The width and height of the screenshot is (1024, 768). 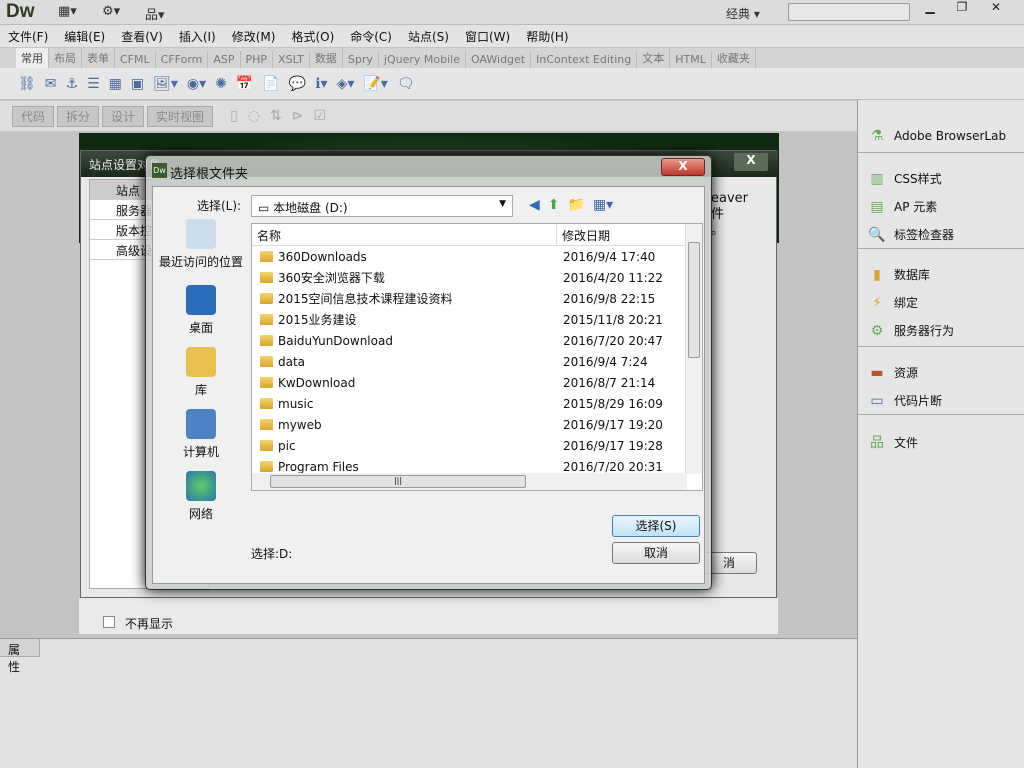 What do you see at coordinates (477, 256) in the screenshot?
I see `file-row: 360Downloads 2016/9/4 17:40` at bounding box center [477, 256].